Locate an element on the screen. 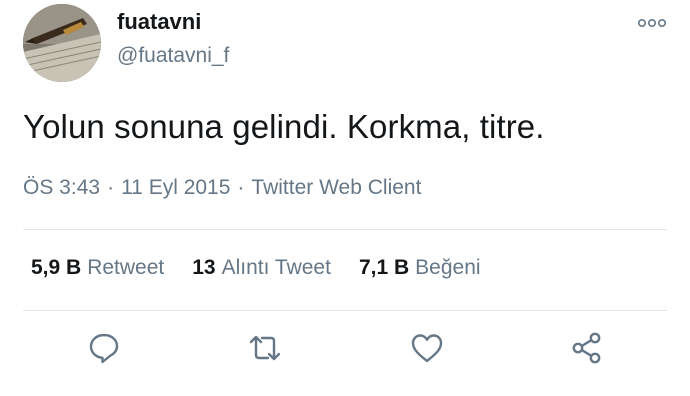 Image resolution: width=690 pixels, height=396 pixels. stat-label: Beğeni is located at coordinates (448, 267).